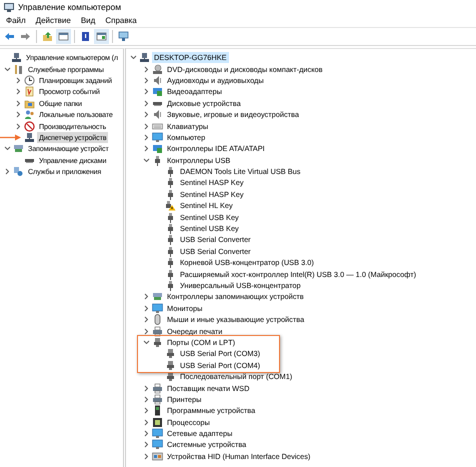 Image resolution: width=476 pixels, height=467 pixels. What do you see at coordinates (157, 69) in the screenshot?
I see `disc-drive-icon` at bounding box center [157, 69].